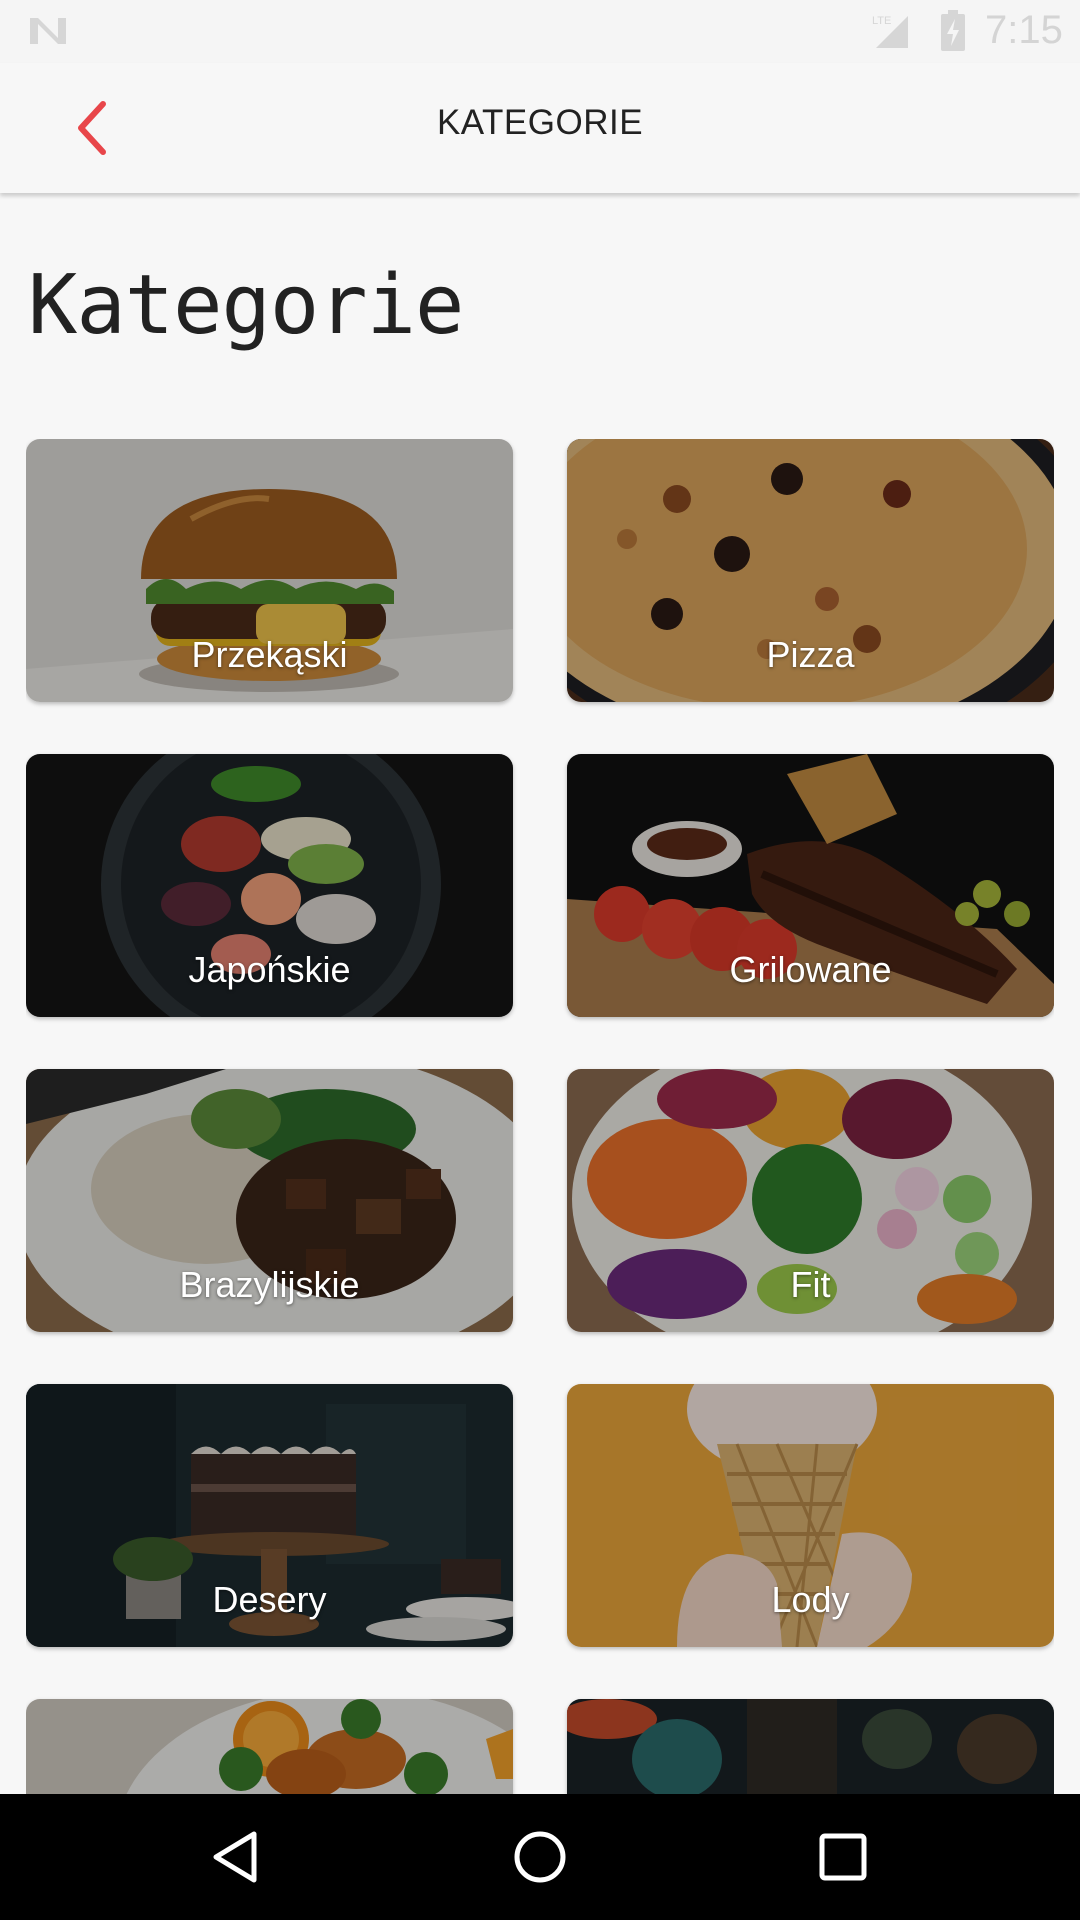 The width and height of the screenshot is (1080, 1920). Describe the element at coordinates (810, 1599) in the screenshot. I see `category-label: Lody` at that location.